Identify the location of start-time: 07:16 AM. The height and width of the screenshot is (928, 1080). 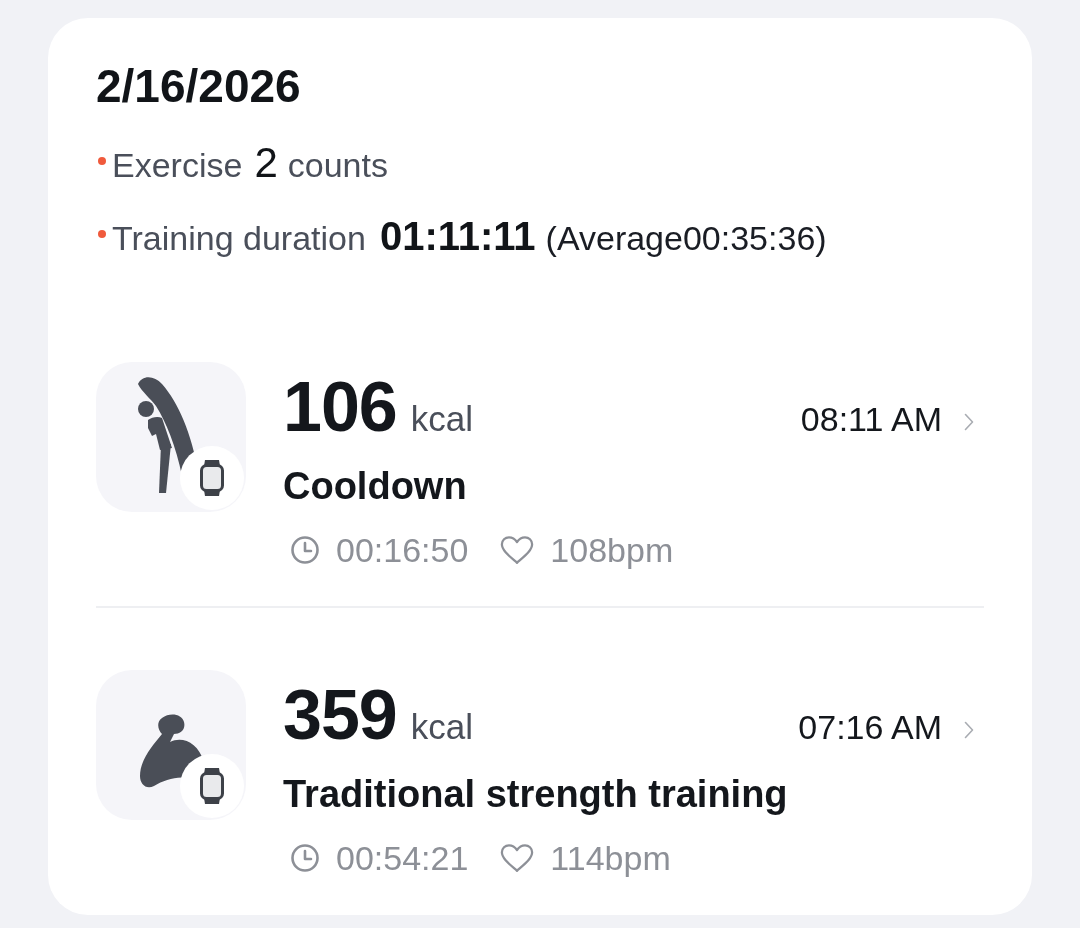
(870, 727).